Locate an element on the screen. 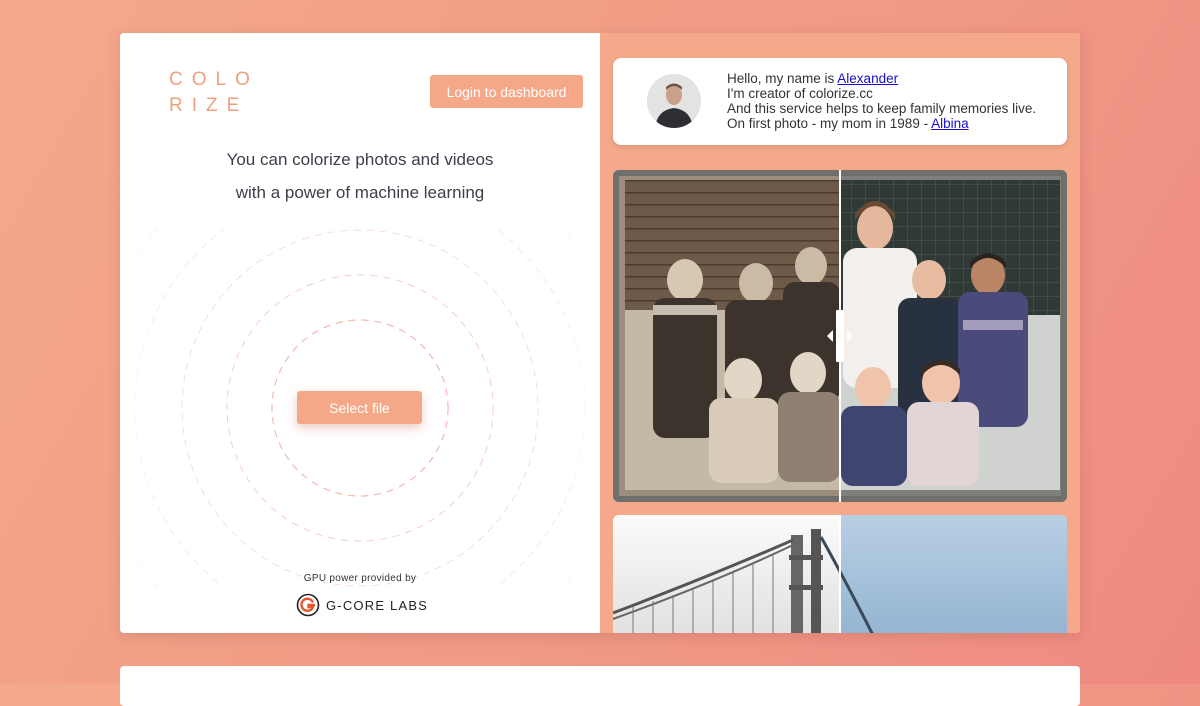 This screenshot has height=706, width=1200. avatar-photo is located at coordinates (674, 101).